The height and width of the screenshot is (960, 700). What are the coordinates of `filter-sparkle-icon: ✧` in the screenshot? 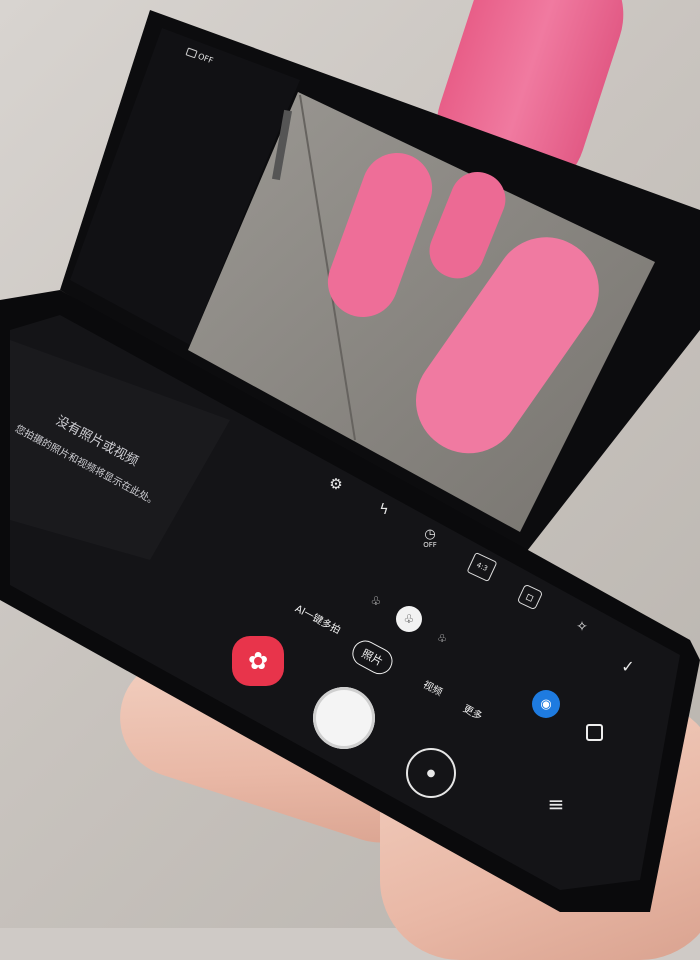 It's located at (582, 627).